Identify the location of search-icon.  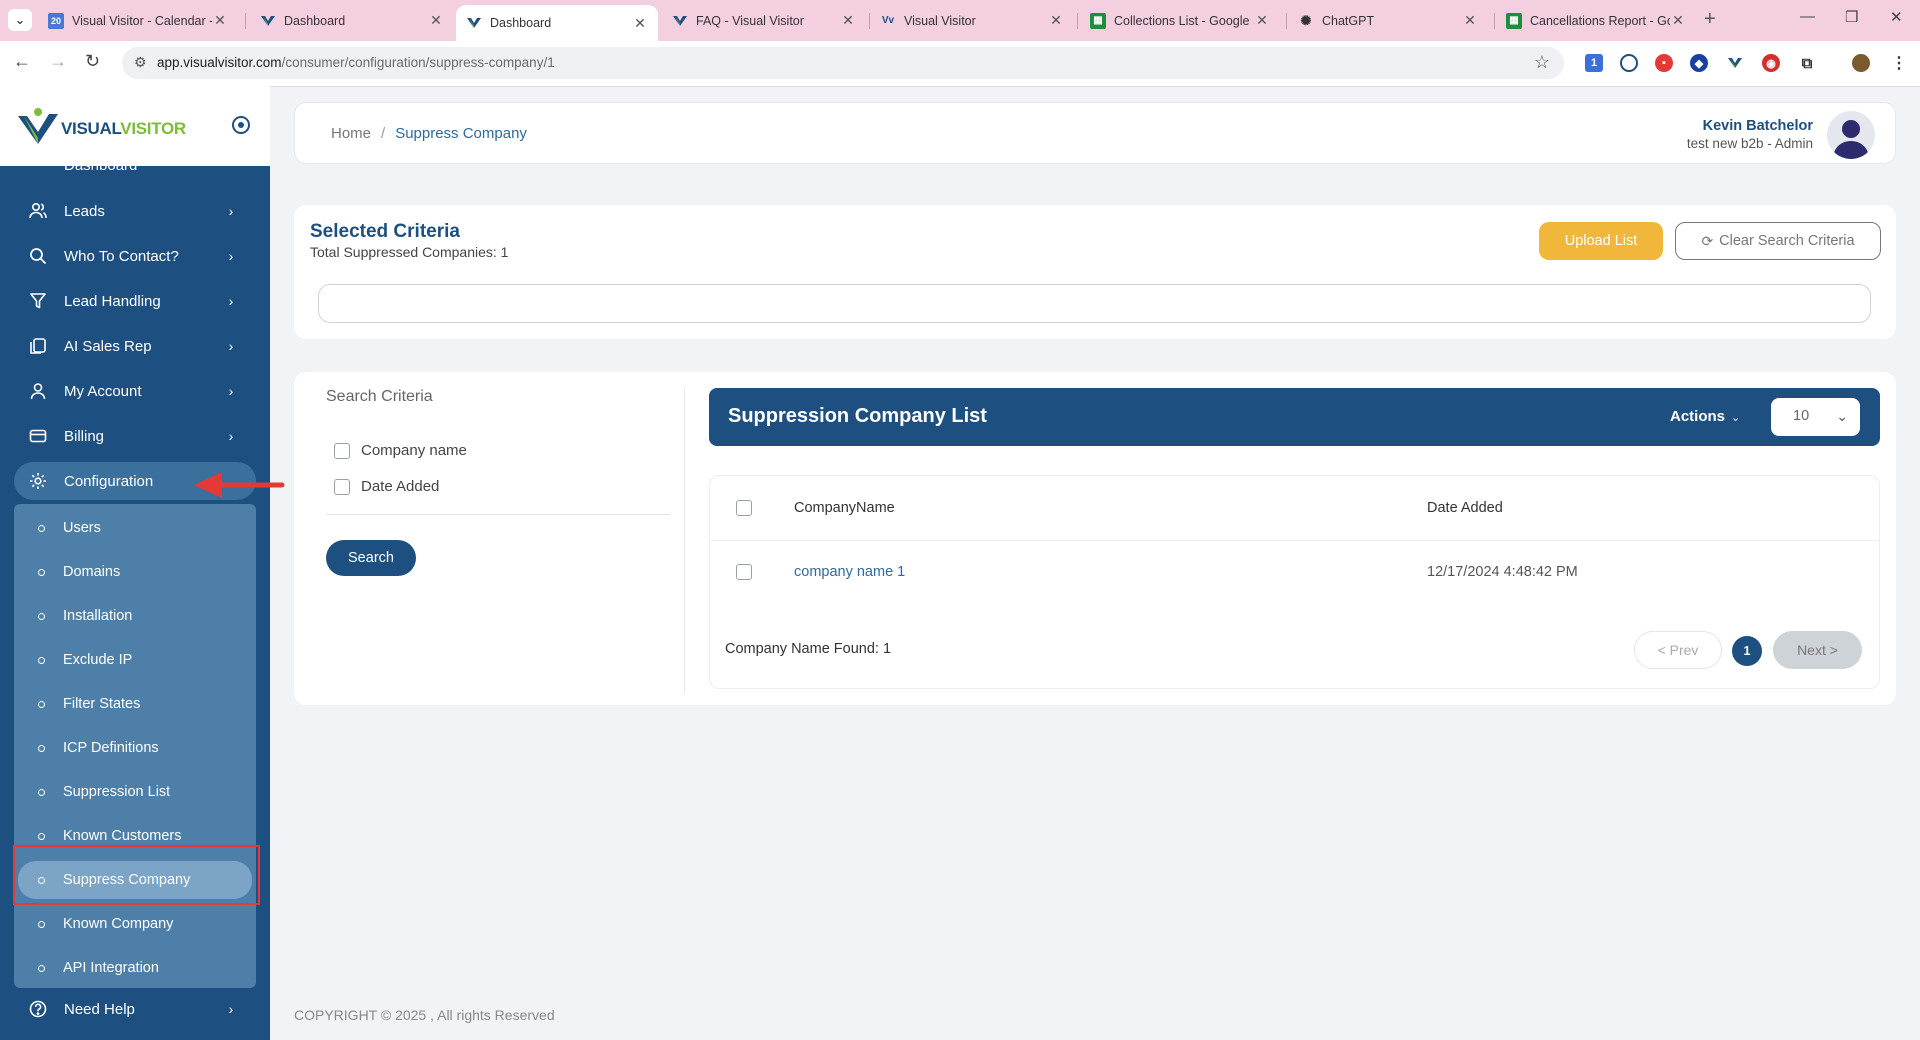
(38, 256).